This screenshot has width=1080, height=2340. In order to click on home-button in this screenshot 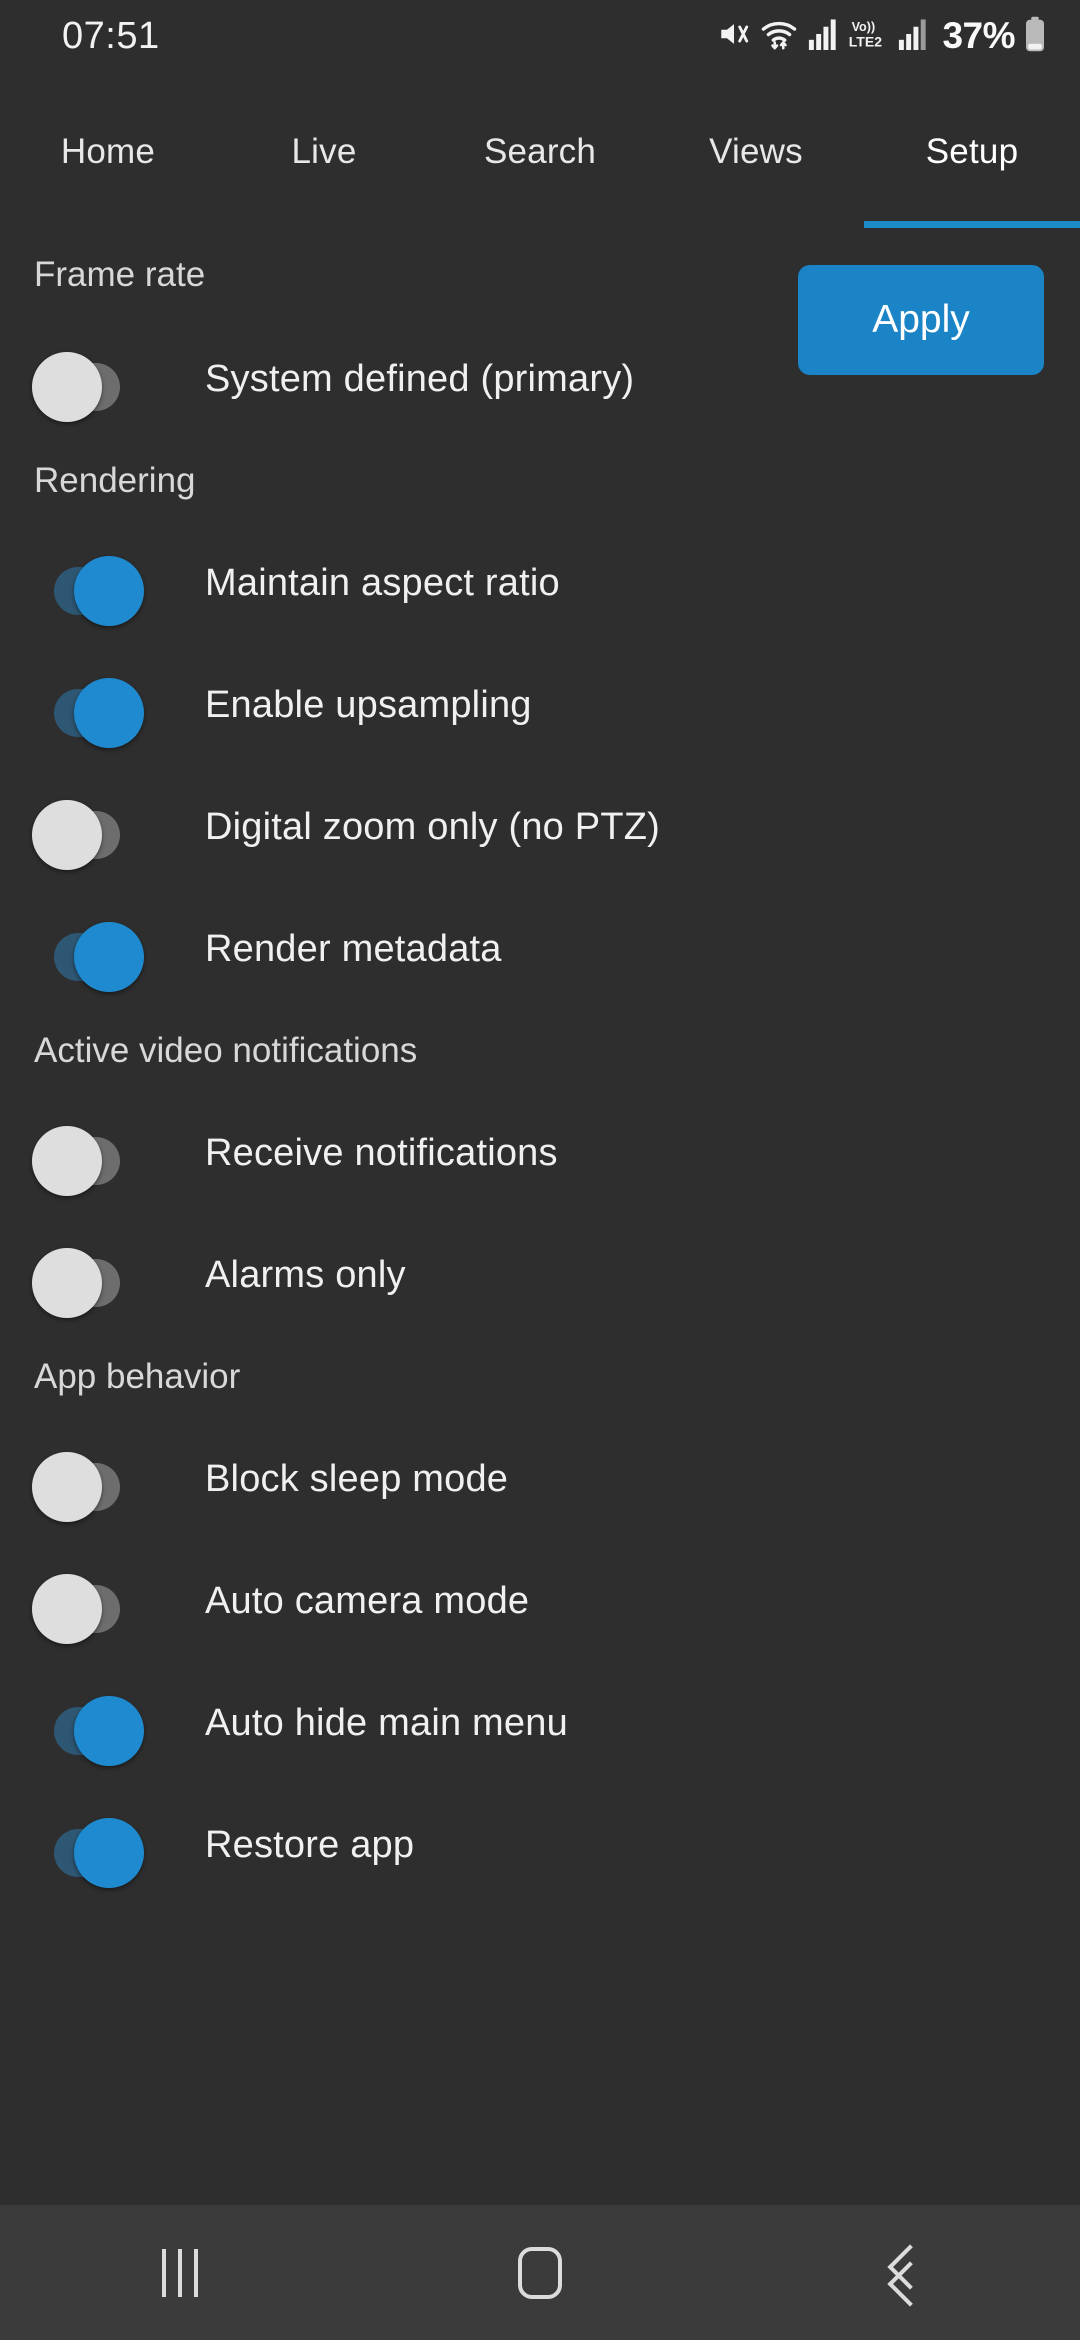, I will do `click(540, 2272)`.